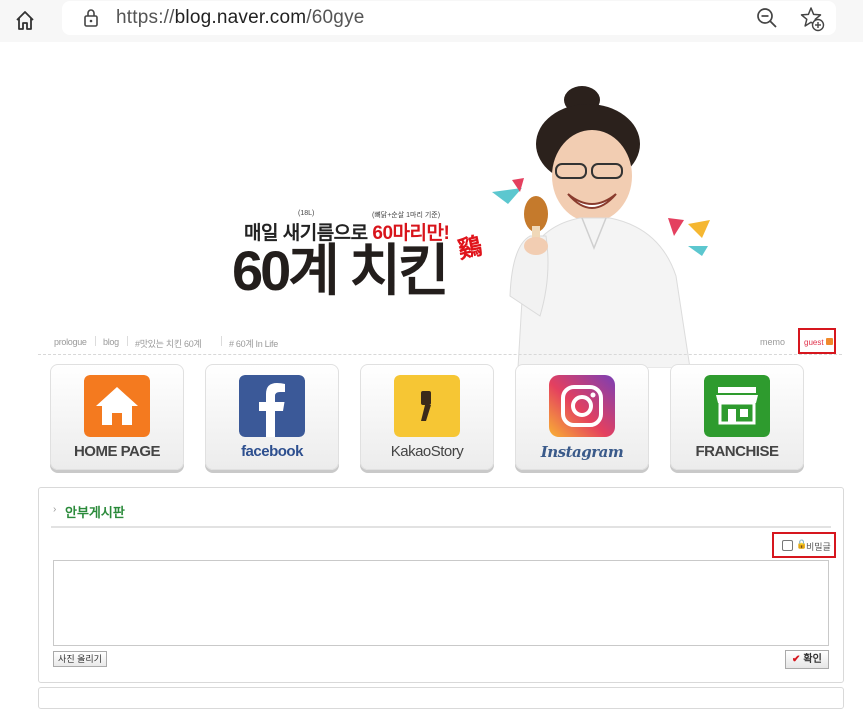 Image resolution: width=863 pixels, height=709 pixels. I want to click on instagram-link: Instagram, so click(582, 417).